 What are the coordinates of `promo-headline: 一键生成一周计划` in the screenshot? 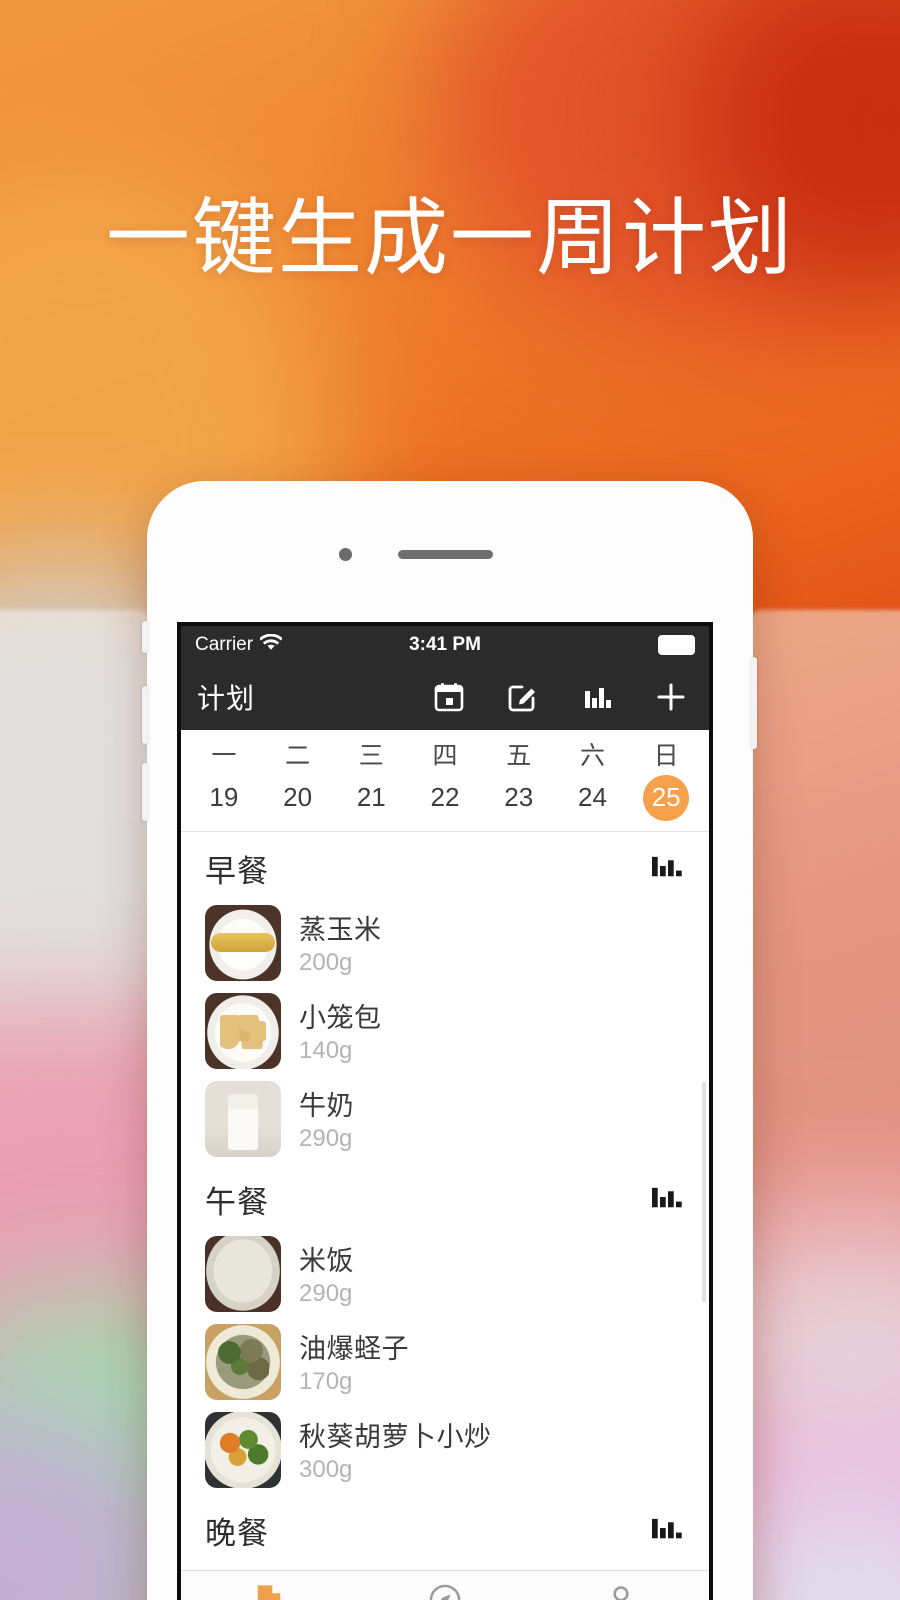 It's located at (449, 238).